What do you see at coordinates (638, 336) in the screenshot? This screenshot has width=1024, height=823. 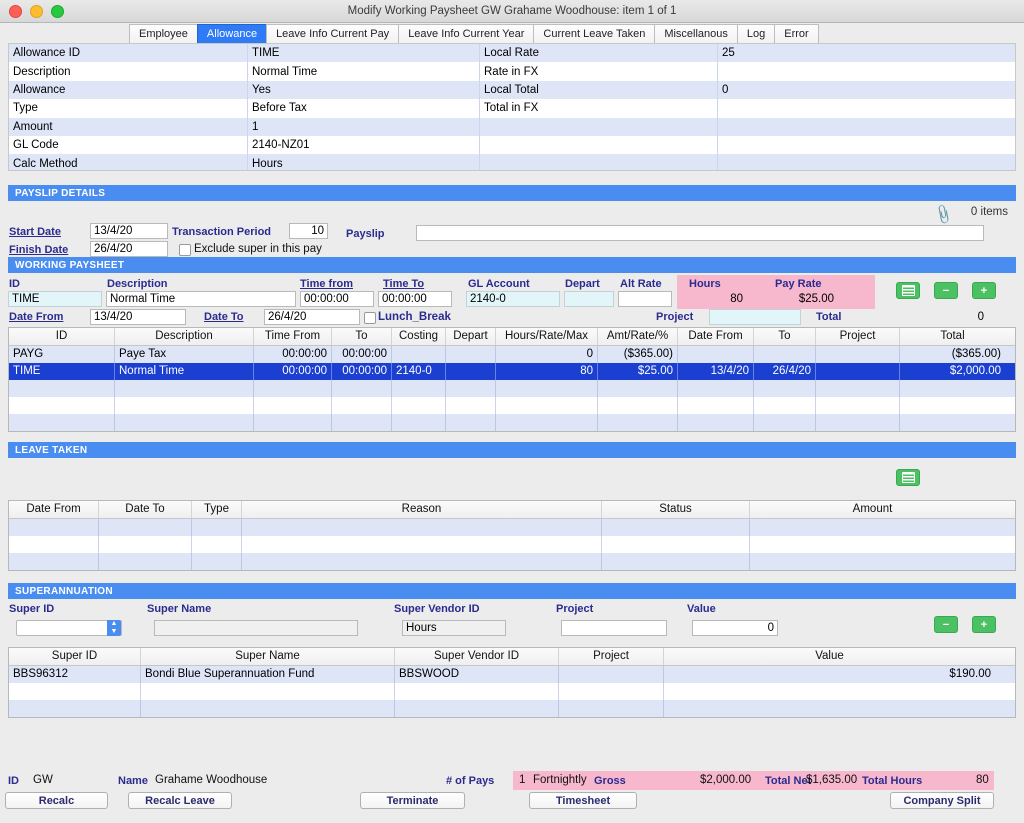 I see `col-amt-rate-pct: Amt/Rate/%` at bounding box center [638, 336].